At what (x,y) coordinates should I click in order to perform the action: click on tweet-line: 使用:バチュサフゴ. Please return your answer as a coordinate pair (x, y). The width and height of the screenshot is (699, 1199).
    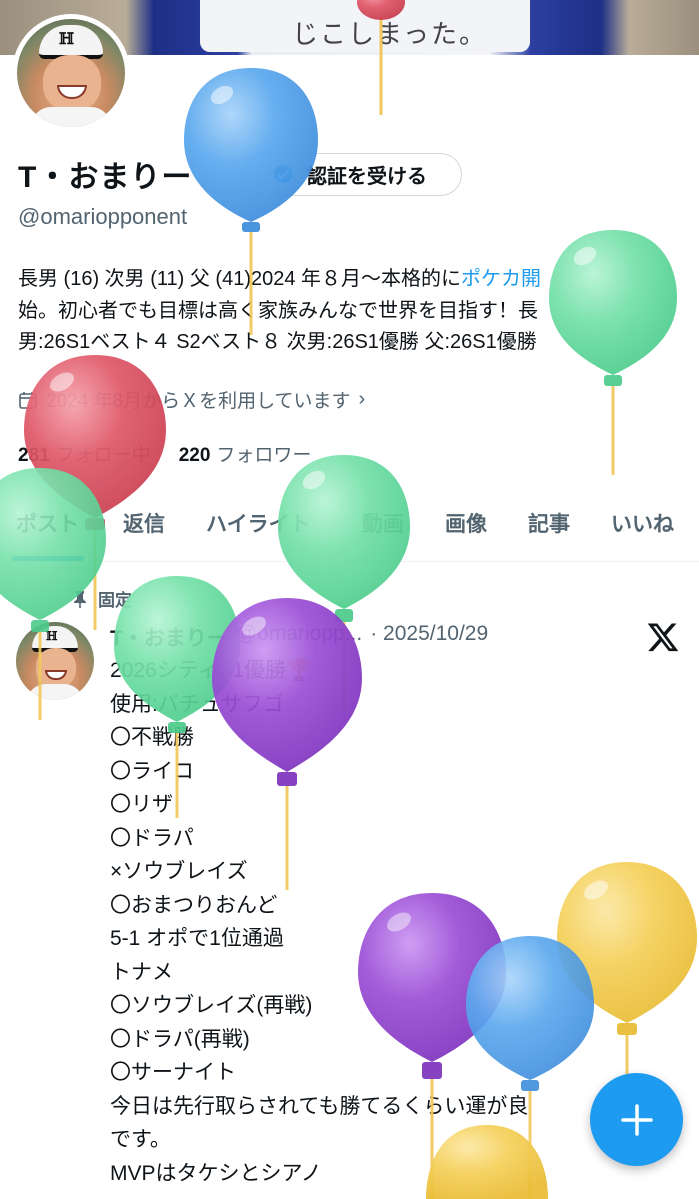
    Looking at the image, I should click on (197, 704).